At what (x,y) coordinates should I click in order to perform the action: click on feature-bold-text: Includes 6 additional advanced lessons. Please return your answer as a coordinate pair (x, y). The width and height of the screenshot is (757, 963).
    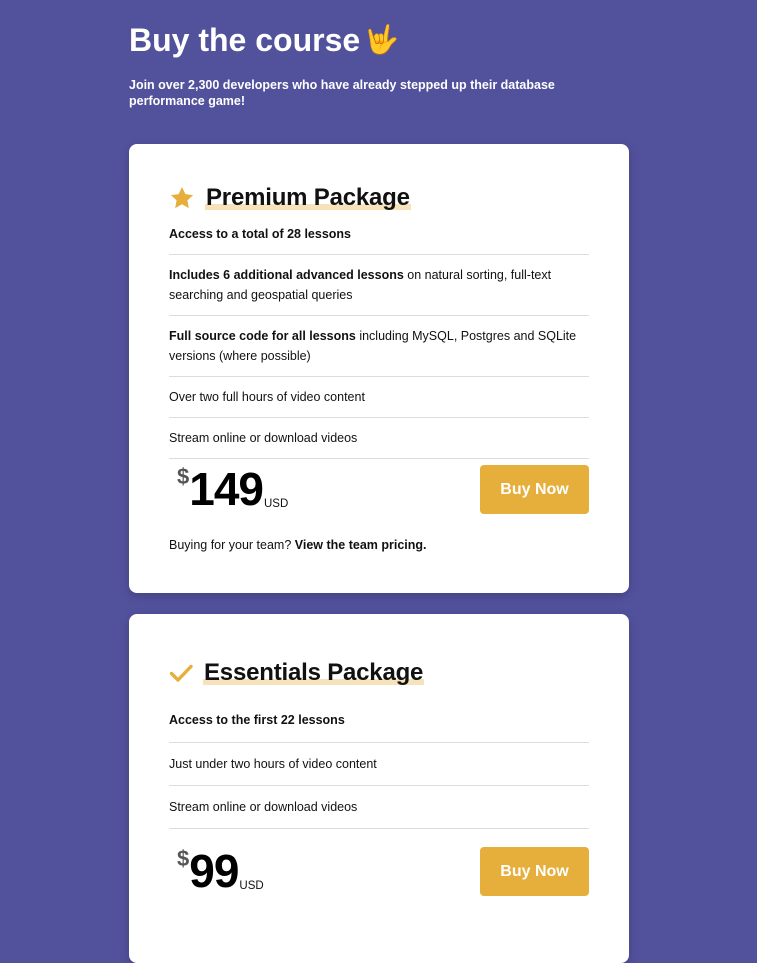
    Looking at the image, I should click on (286, 275).